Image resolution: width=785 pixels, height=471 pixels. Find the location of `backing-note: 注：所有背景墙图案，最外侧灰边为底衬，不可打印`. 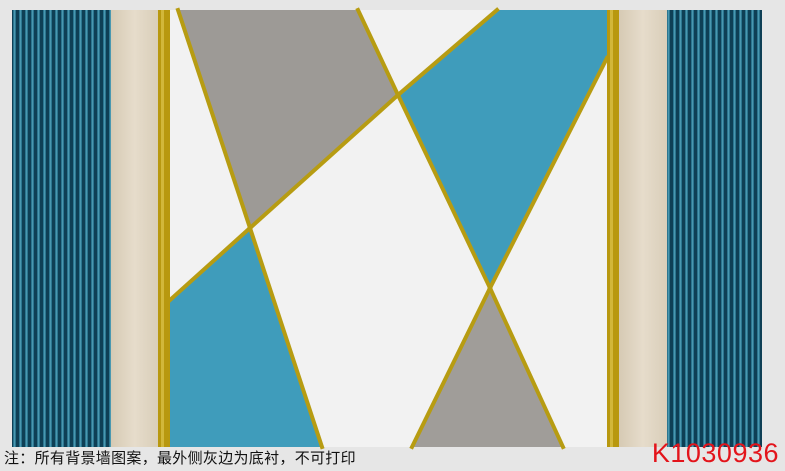

backing-note: 注：所有背景墙图案，最外侧灰边为底衬，不可打印 is located at coordinates (180, 458).